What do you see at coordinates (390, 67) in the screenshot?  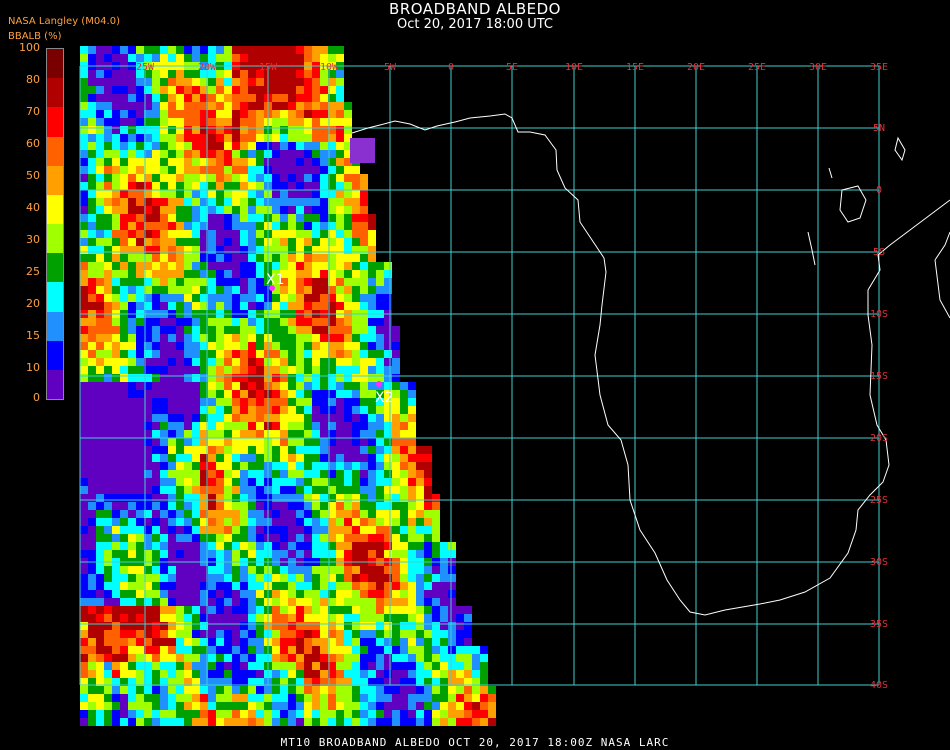 I see `longitude-label: 5W` at bounding box center [390, 67].